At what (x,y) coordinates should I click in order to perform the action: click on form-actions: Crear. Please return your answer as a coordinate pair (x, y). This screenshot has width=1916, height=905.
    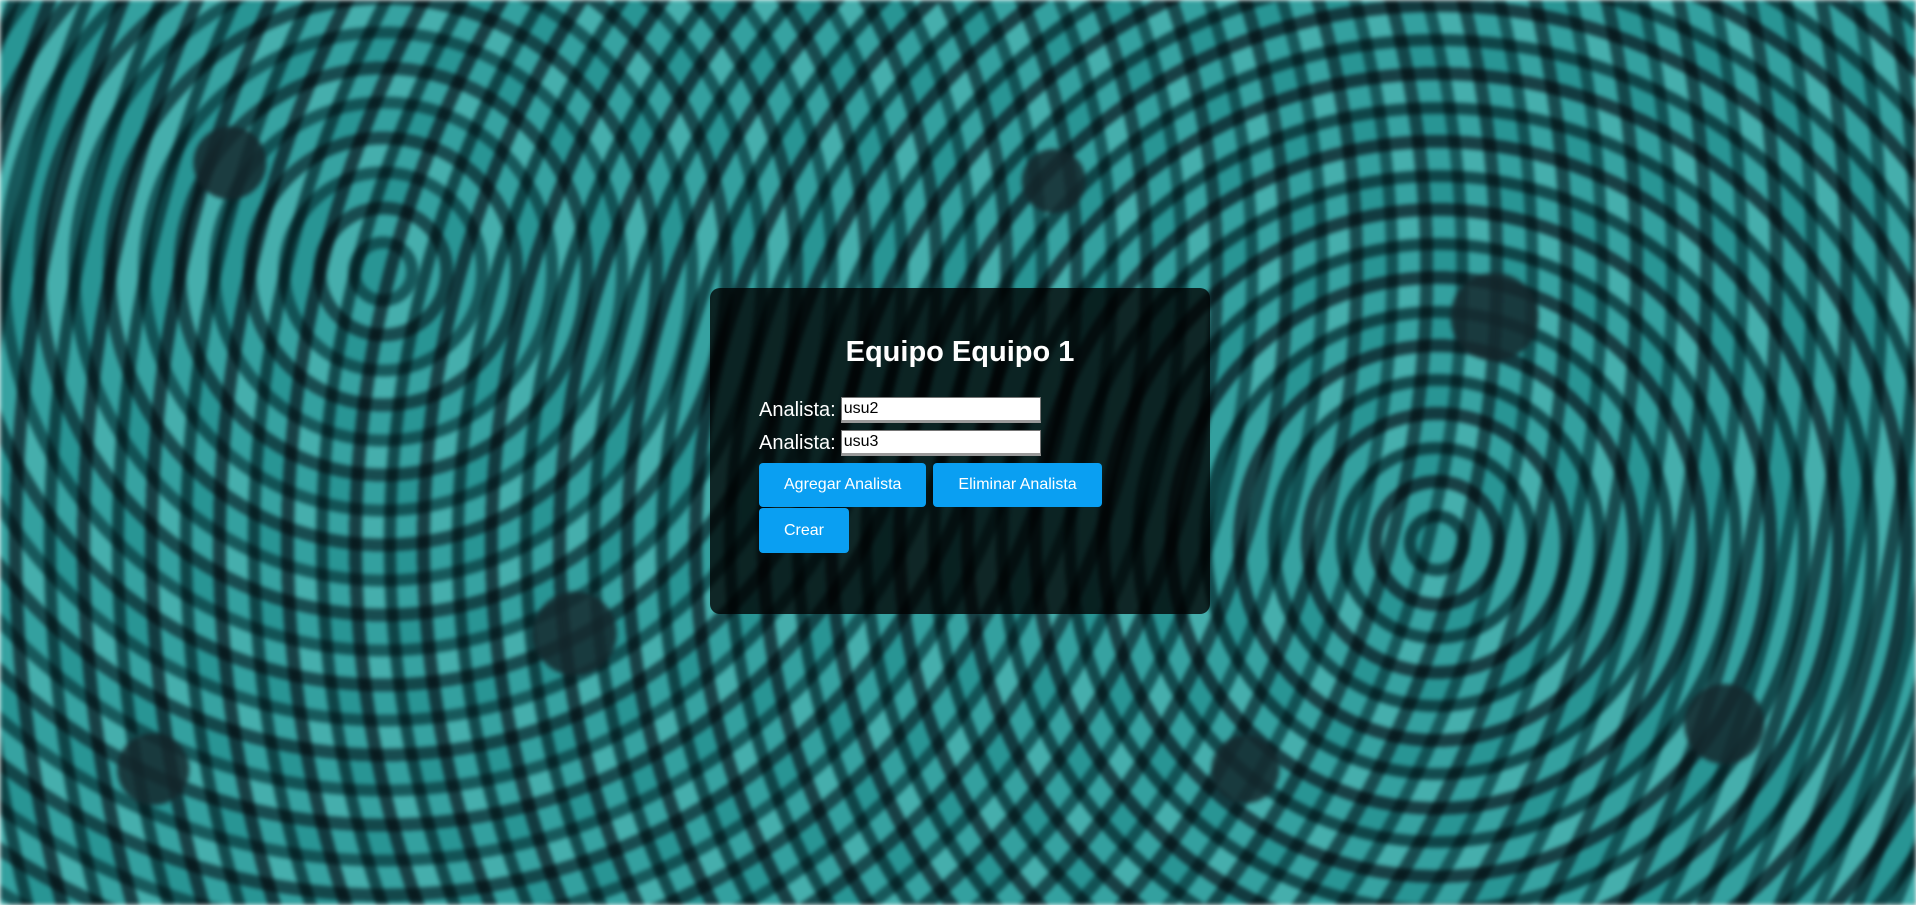
    Looking at the image, I should click on (960, 530).